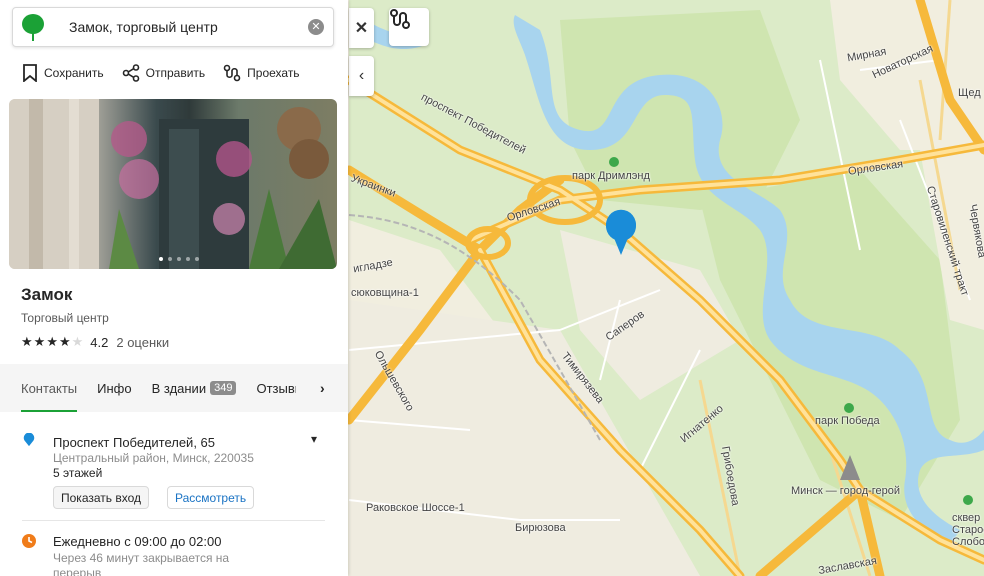  What do you see at coordinates (30, 73) in the screenshot?
I see `bookmark-icon` at bounding box center [30, 73].